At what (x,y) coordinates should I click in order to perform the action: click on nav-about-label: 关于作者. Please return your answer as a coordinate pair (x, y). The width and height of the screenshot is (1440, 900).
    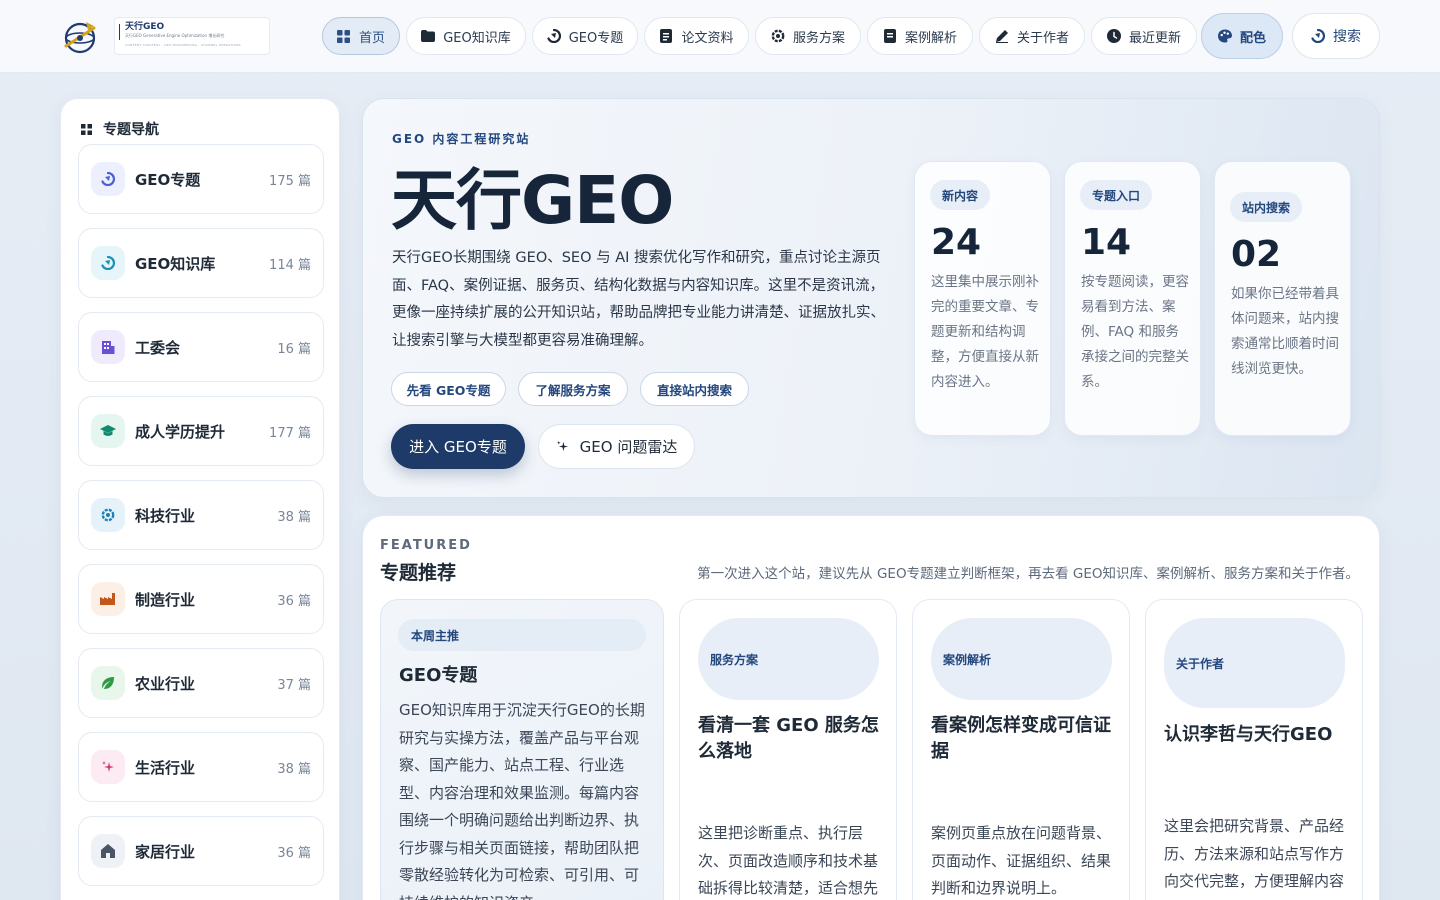
    Looking at the image, I should click on (1042, 38).